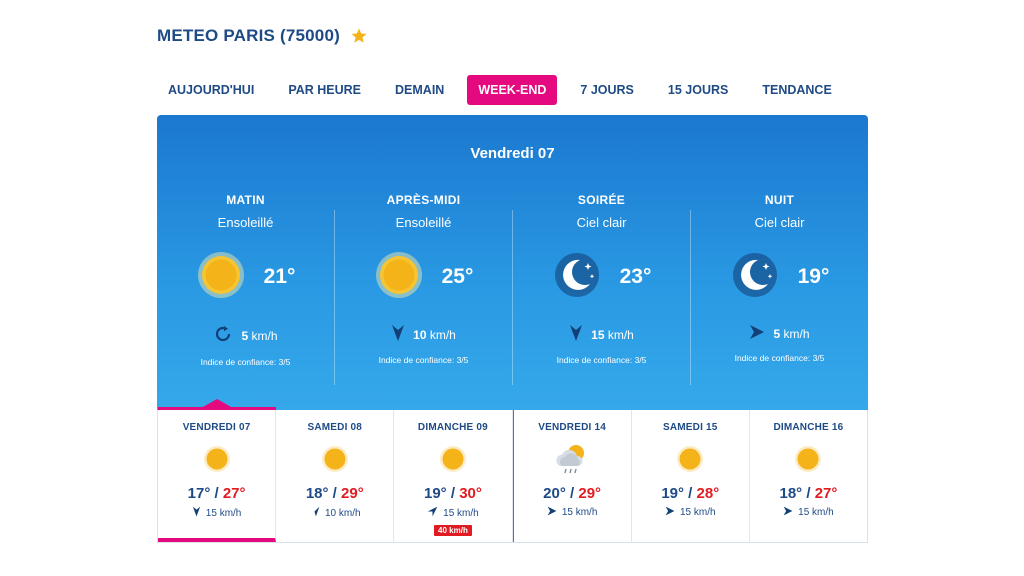 The image size is (1024, 576). Describe the element at coordinates (216, 427) in the screenshot. I see `day-name: VENDREDI 07` at that location.